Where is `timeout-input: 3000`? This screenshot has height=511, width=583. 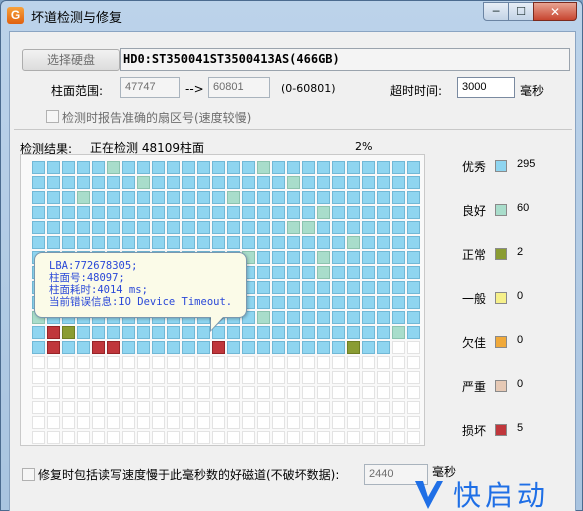
timeout-input: 3000 is located at coordinates (486, 87).